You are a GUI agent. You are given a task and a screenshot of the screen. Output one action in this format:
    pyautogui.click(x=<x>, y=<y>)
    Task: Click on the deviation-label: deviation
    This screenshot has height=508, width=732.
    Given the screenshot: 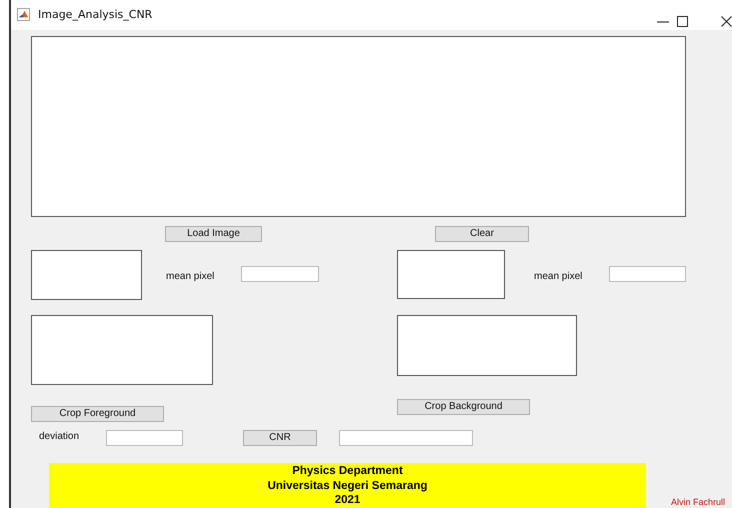 What is the action you would take?
    pyautogui.click(x=59, y=436)
    